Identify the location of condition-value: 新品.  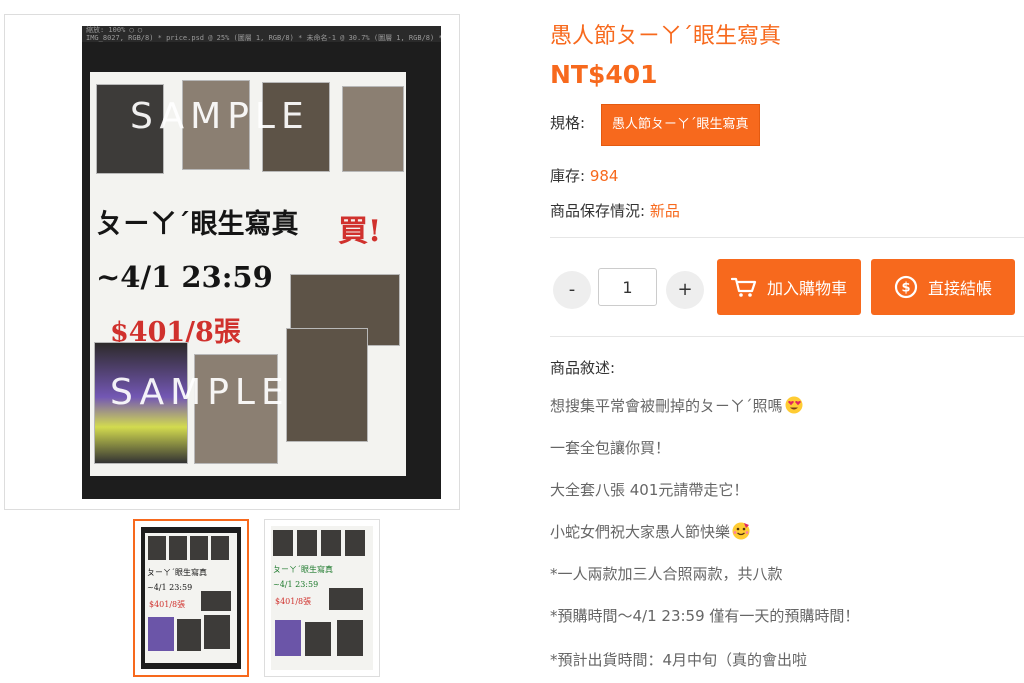
(664, 211).